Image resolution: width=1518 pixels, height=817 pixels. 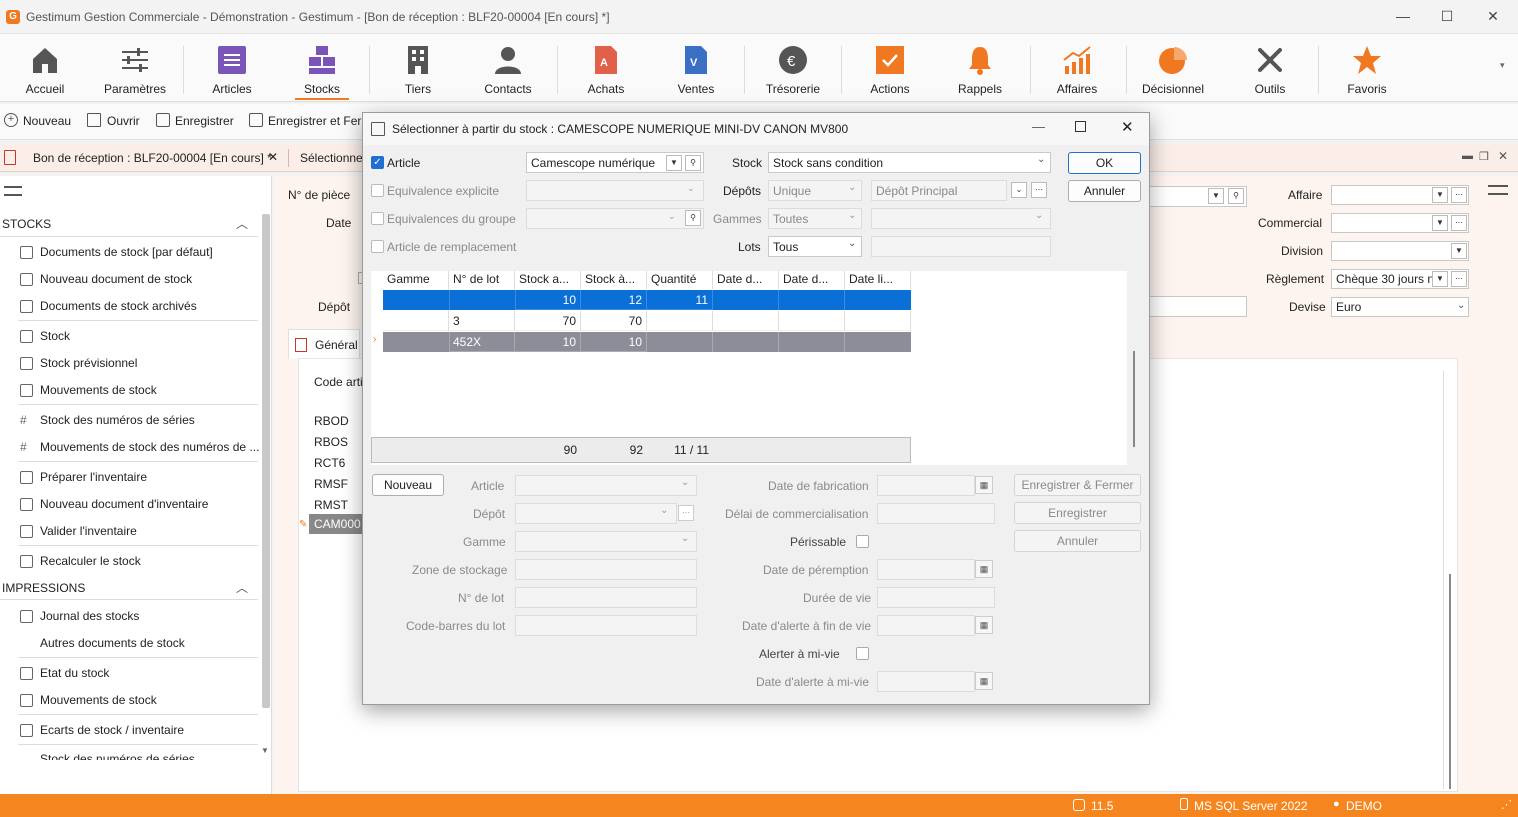 I want to click on ribbon-decisionnel: Décisionnel, so click(x=1173, y=68).